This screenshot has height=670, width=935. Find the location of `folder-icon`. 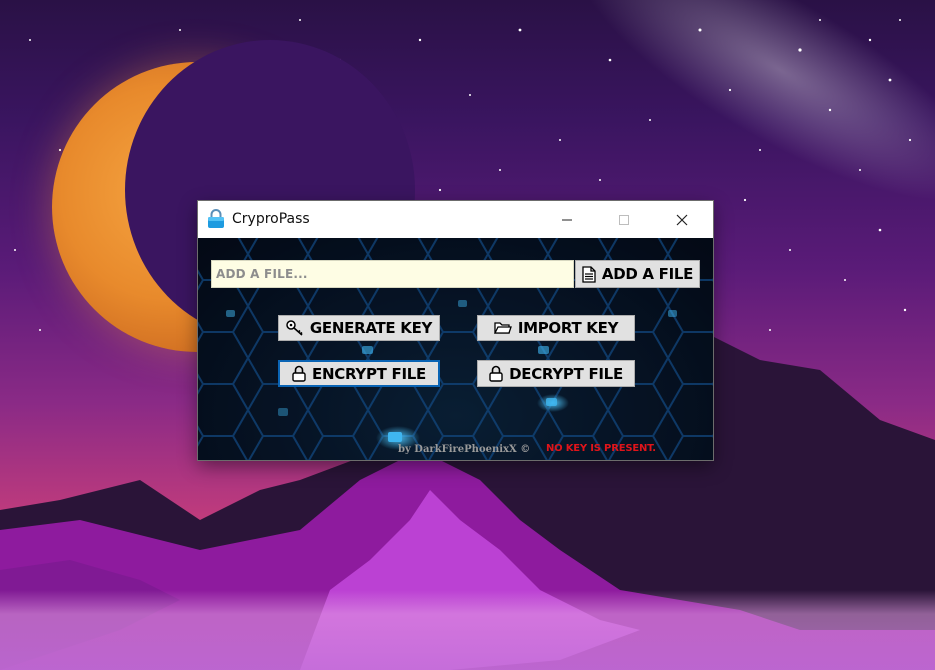

folder-icon is located at coordinates (502, 328).